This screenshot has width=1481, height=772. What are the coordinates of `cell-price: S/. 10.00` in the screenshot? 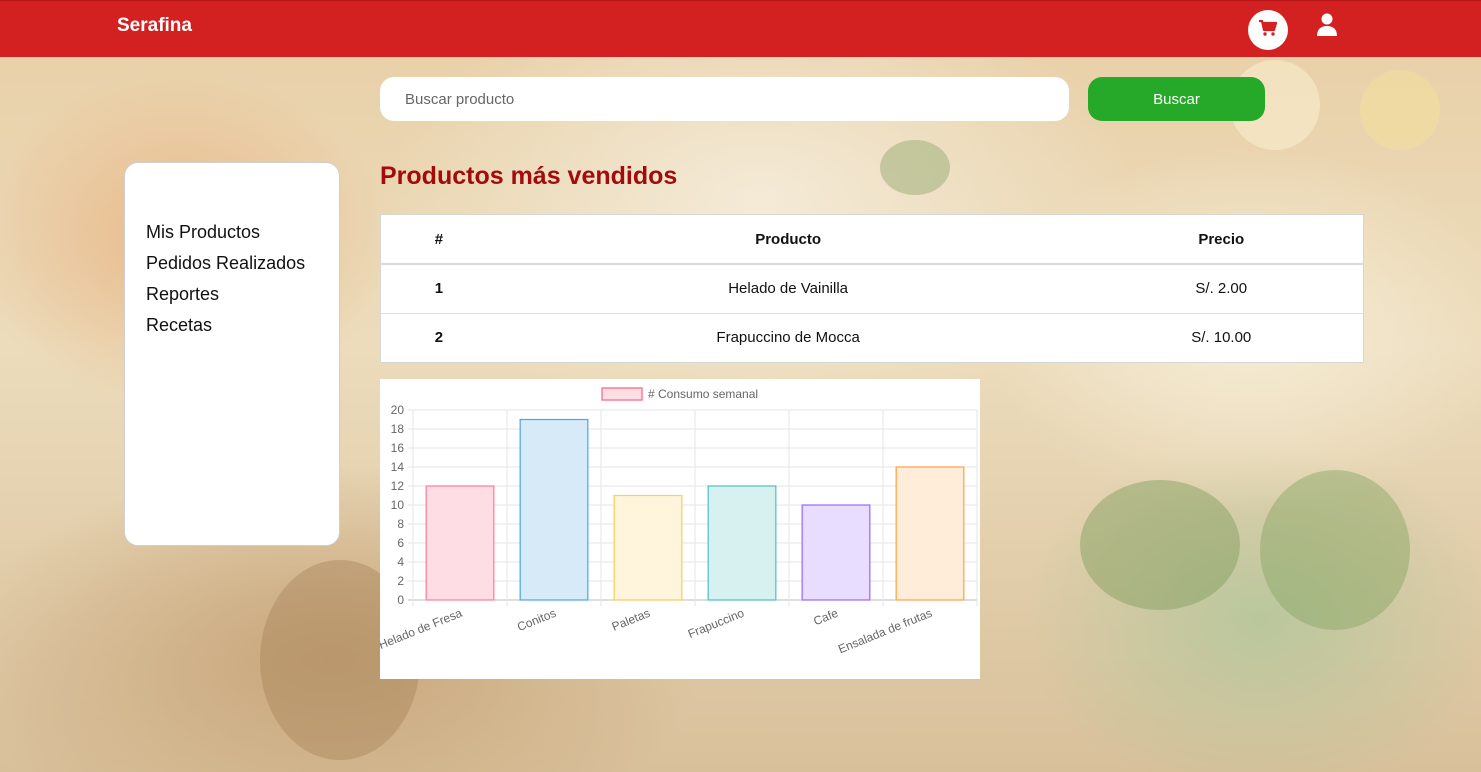 It's located at (1221, 337).